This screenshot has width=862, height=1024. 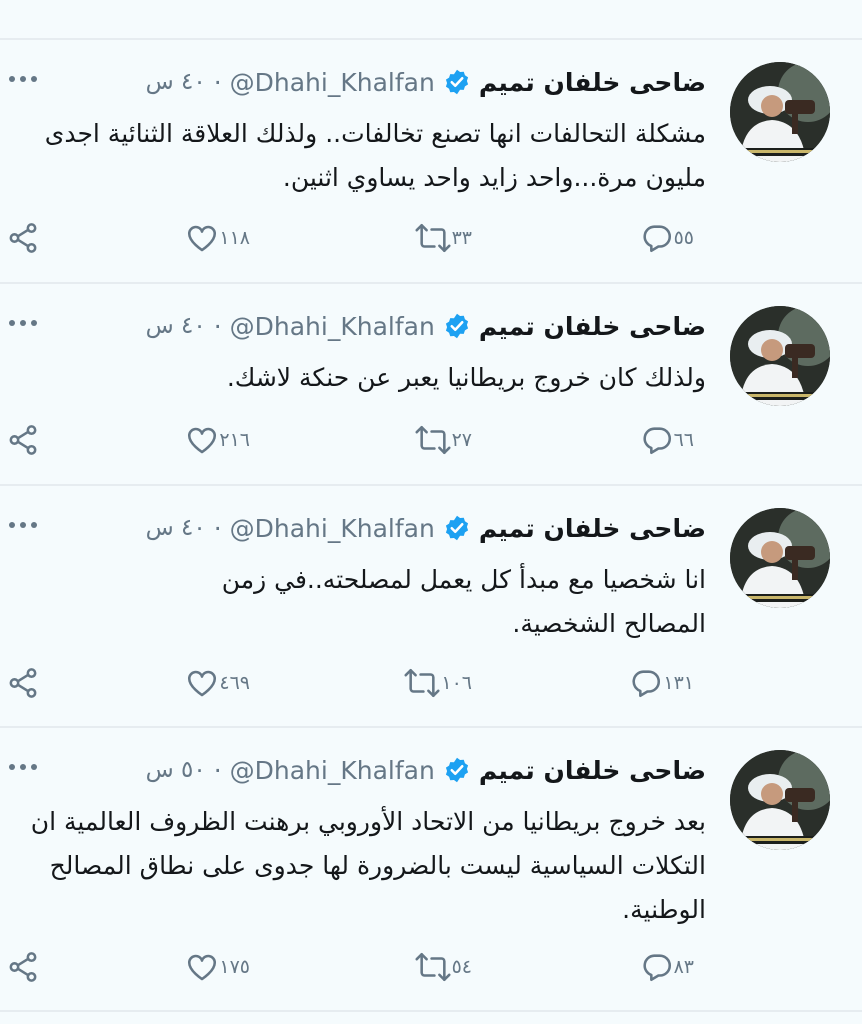 What do you see at coordinates (683, 440) in the screenshot?
I see `reply-count: ٦٦` at bounding box center [683, 440].